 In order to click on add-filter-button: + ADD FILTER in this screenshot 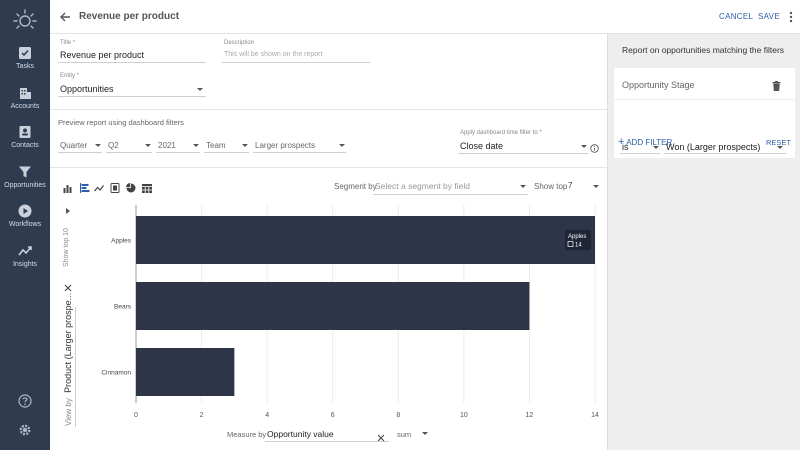, I will do `click(645, 142)`.